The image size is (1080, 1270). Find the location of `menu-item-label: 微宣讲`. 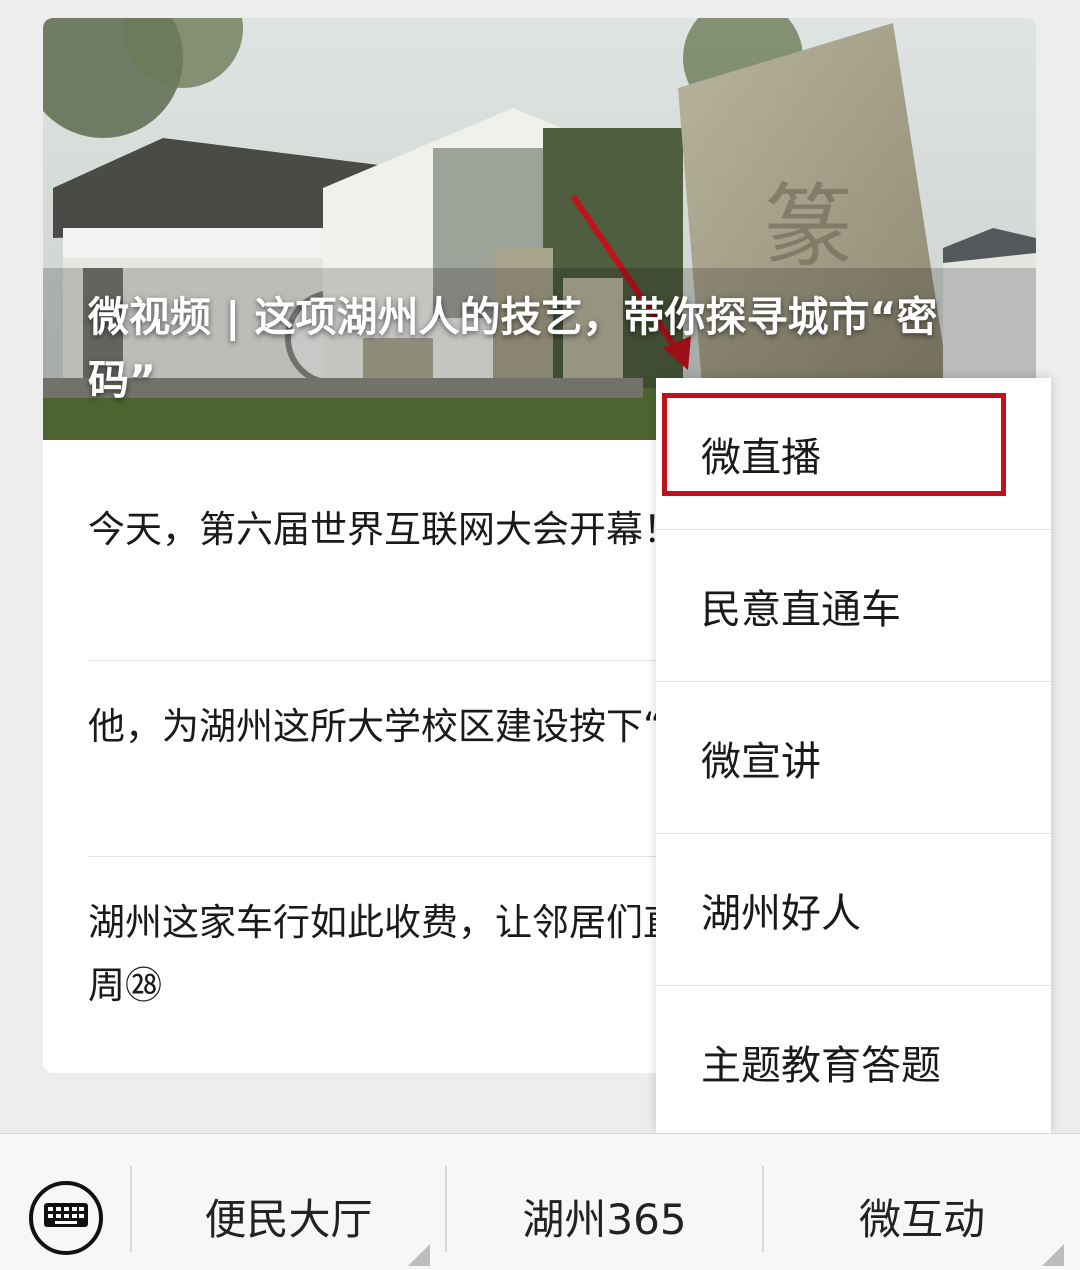

menu-item-label: 微宣讲 is located at coordinates (761, 761).